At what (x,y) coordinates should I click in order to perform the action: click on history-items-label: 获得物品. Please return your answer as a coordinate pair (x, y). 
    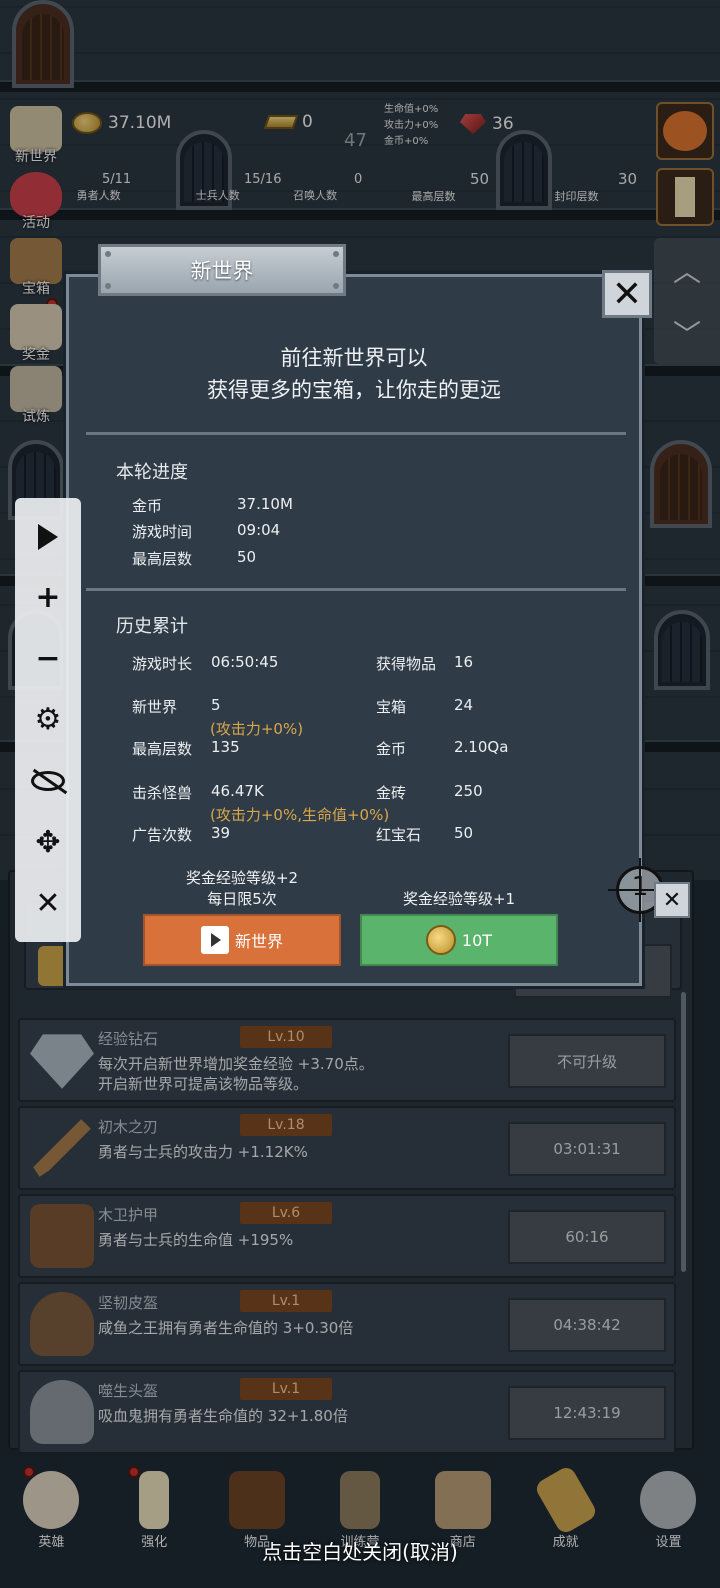
    Looking at the image, I should click on (406, 664).